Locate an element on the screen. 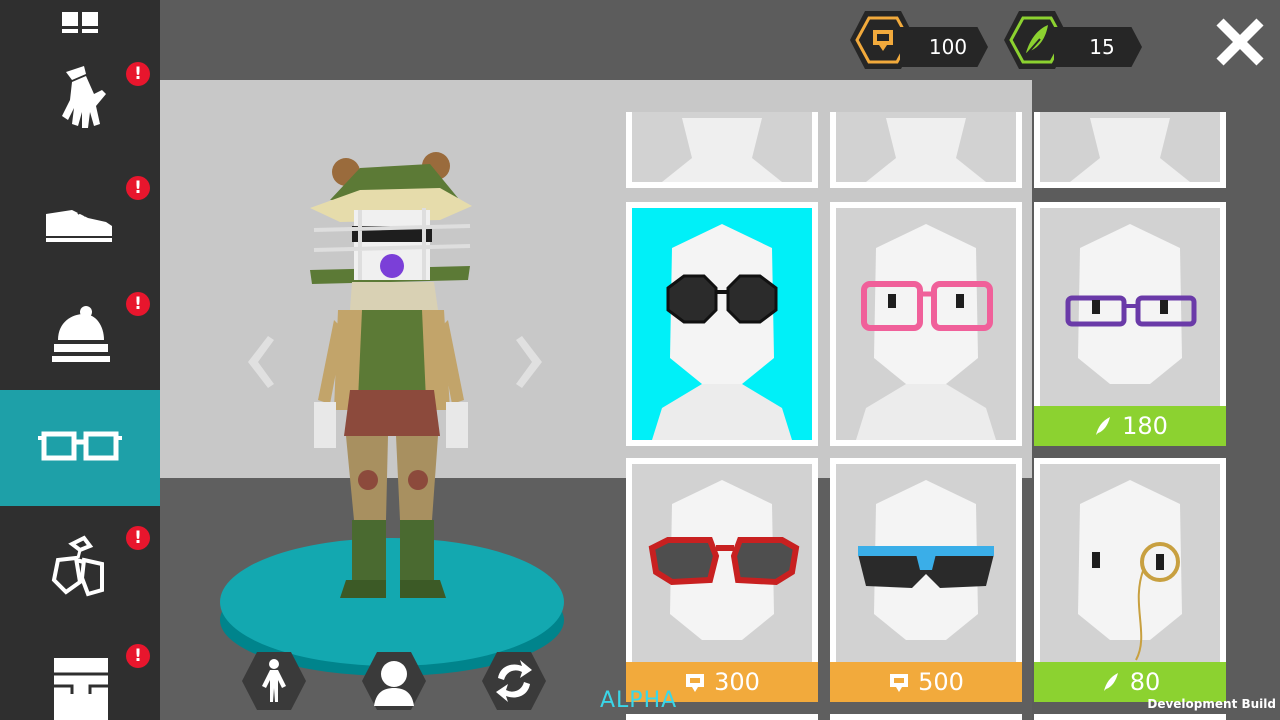  category-hat: ! is located at coordinates (80, 332).